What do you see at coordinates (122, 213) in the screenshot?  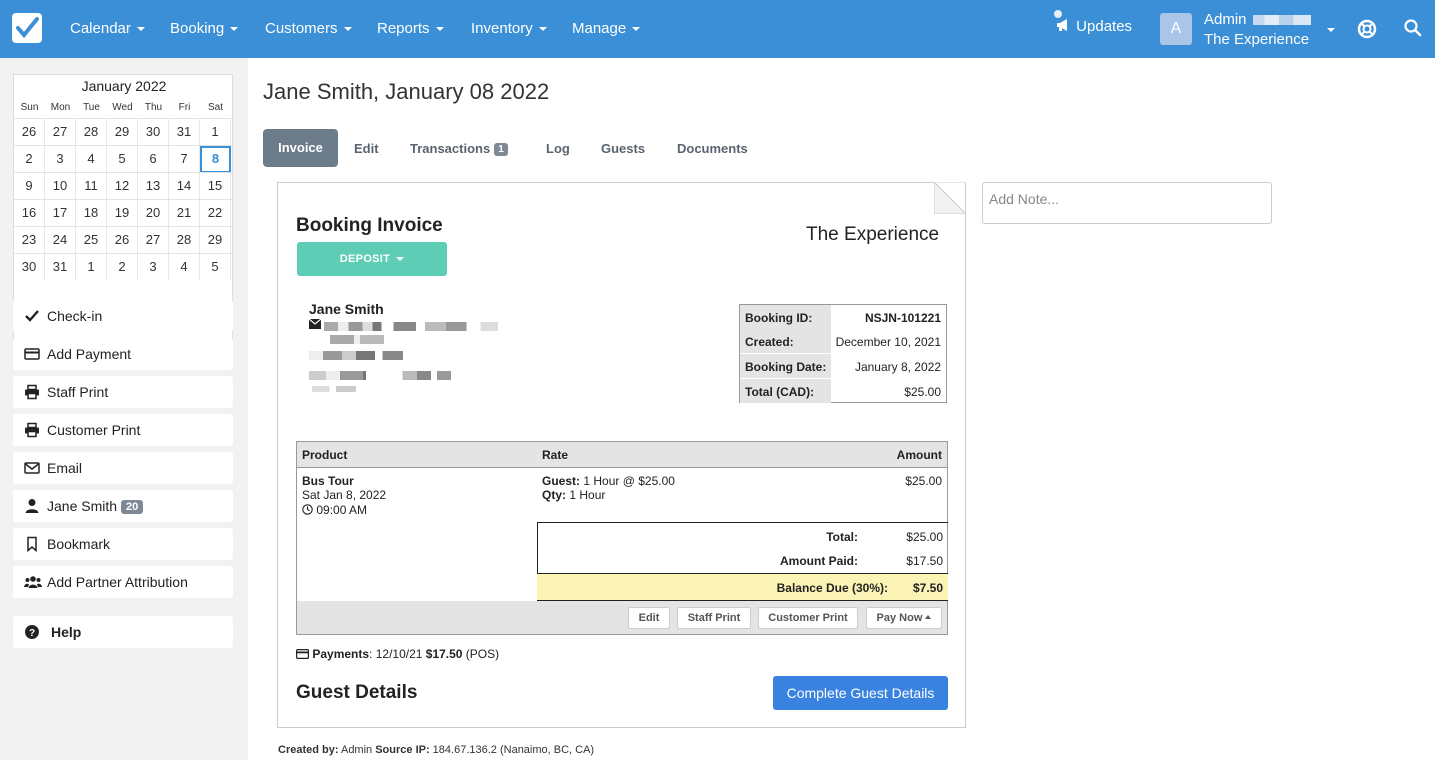 I see `calendar-day: 19` at bounding box center [122, 213].